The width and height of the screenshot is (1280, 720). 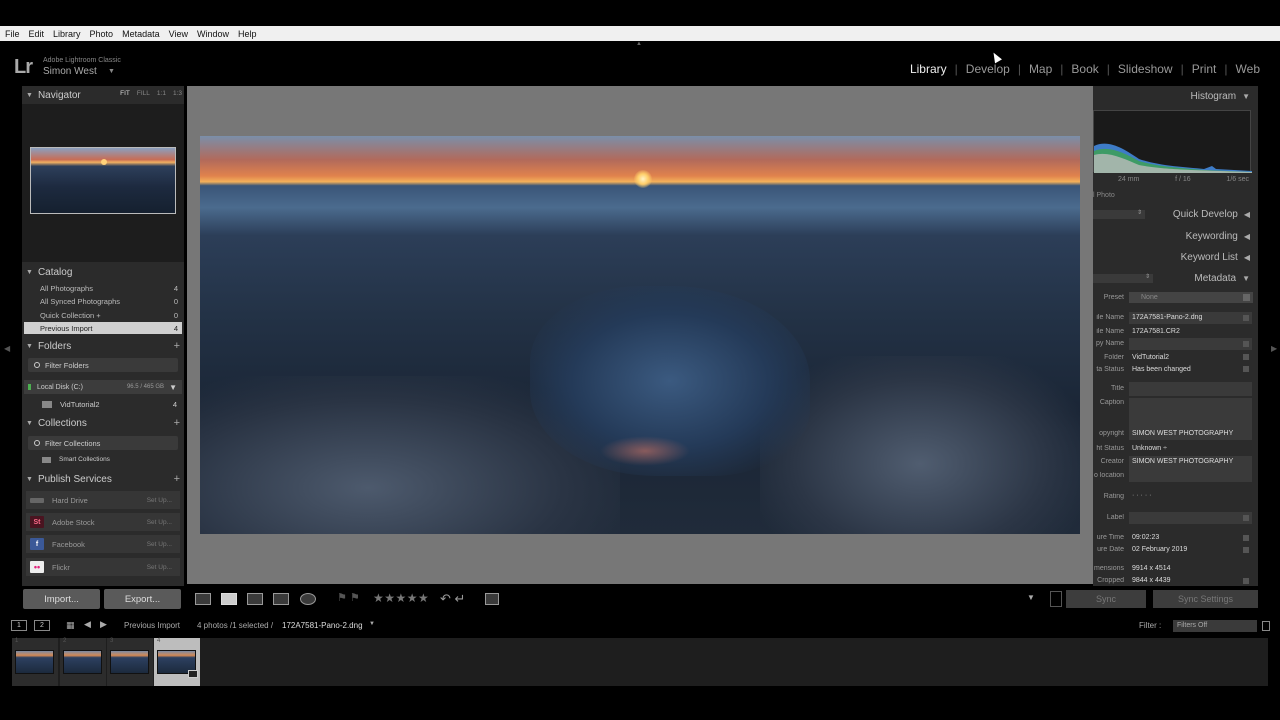 What do you see at coordinates (1205, 599) in the screenshot?
I see `sync-settings-button: Sync Settings` at bounding box center [1205, 599].